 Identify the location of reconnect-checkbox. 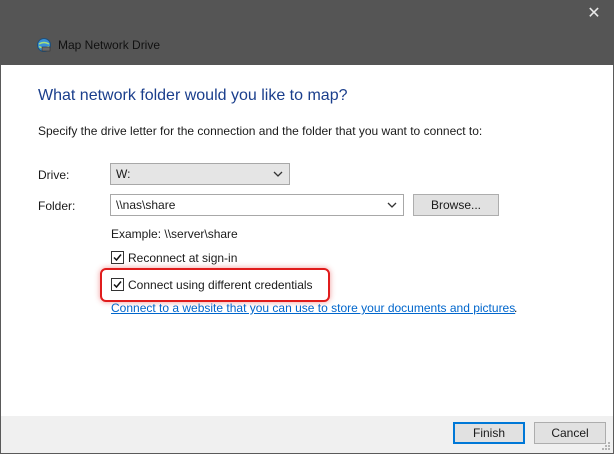
(117, 257).